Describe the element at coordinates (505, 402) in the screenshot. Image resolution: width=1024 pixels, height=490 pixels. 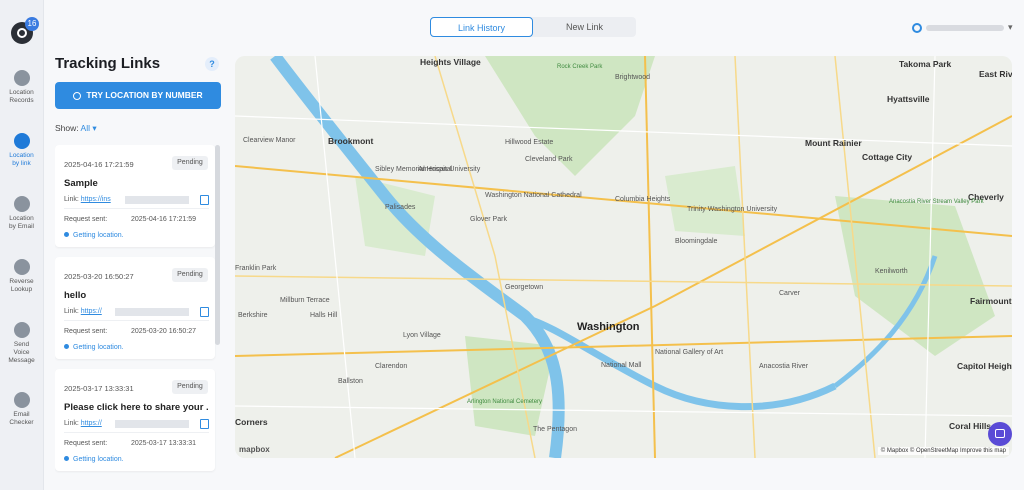
I see `map-label: Arlington National Cemetery` at that location.